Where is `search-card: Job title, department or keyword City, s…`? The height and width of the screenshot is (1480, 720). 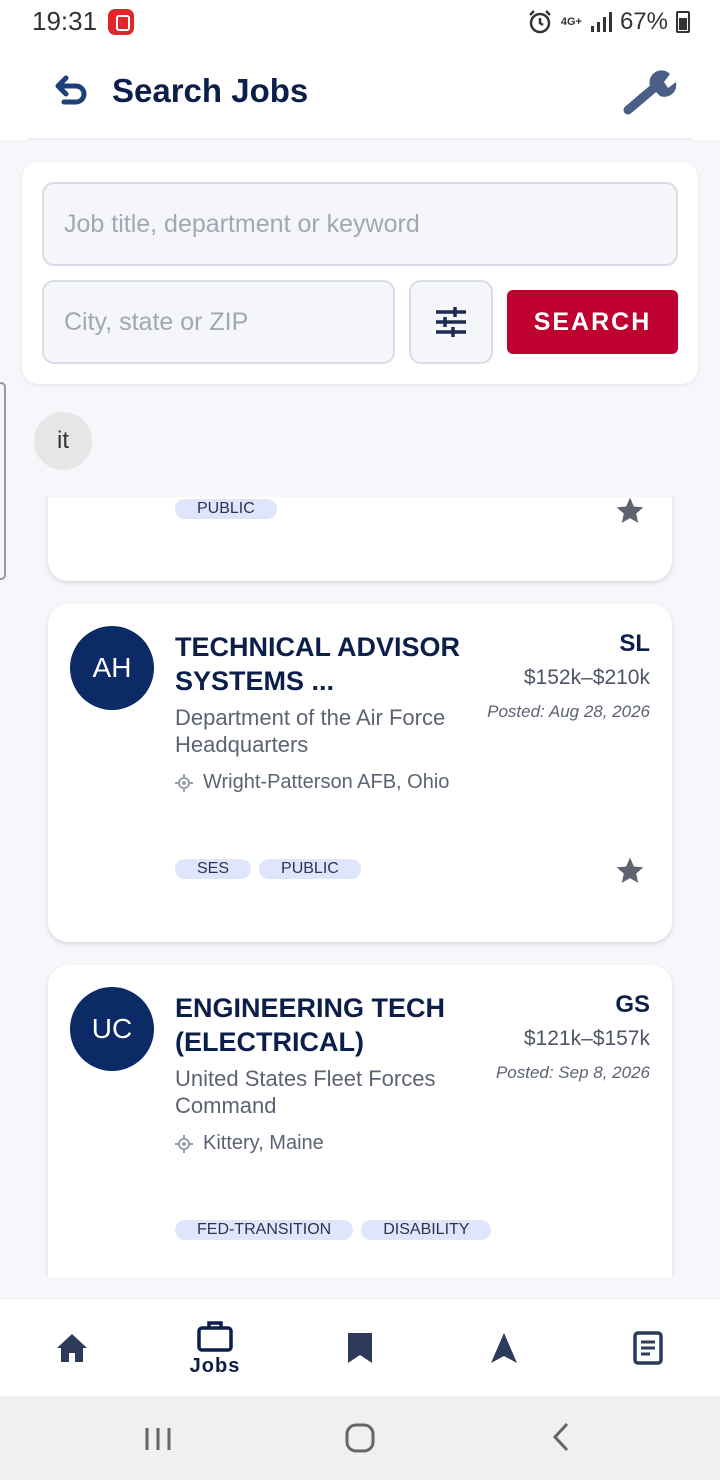 search-card: Job title, department or keyword City, s… is located at coordinates (360, 273).